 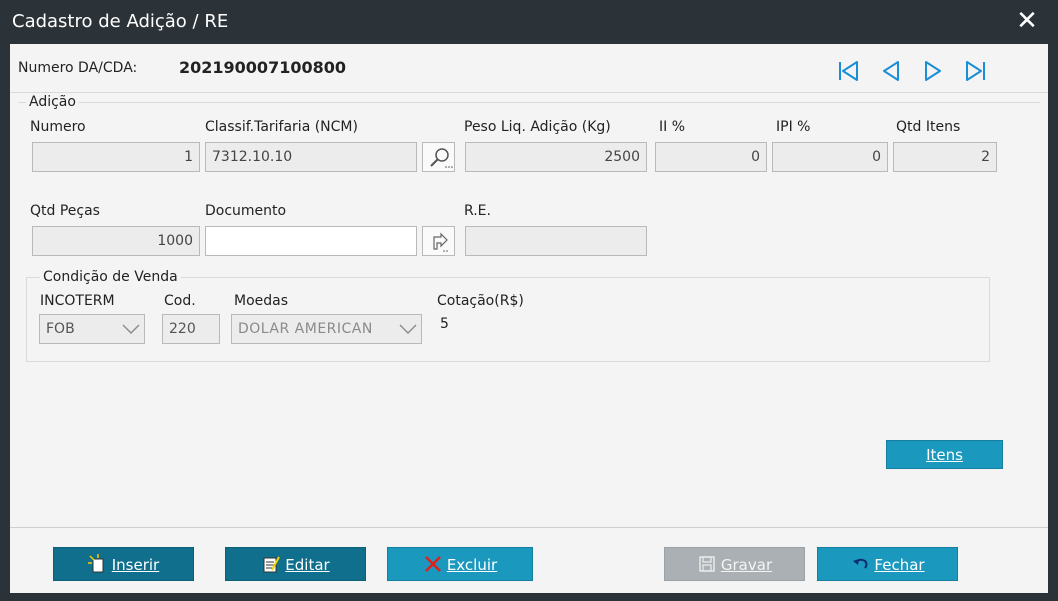 What do you see at coordinates (246, 211) in the screenshot?
I see `documento-label: Documento` at bounding box center [246, 211].